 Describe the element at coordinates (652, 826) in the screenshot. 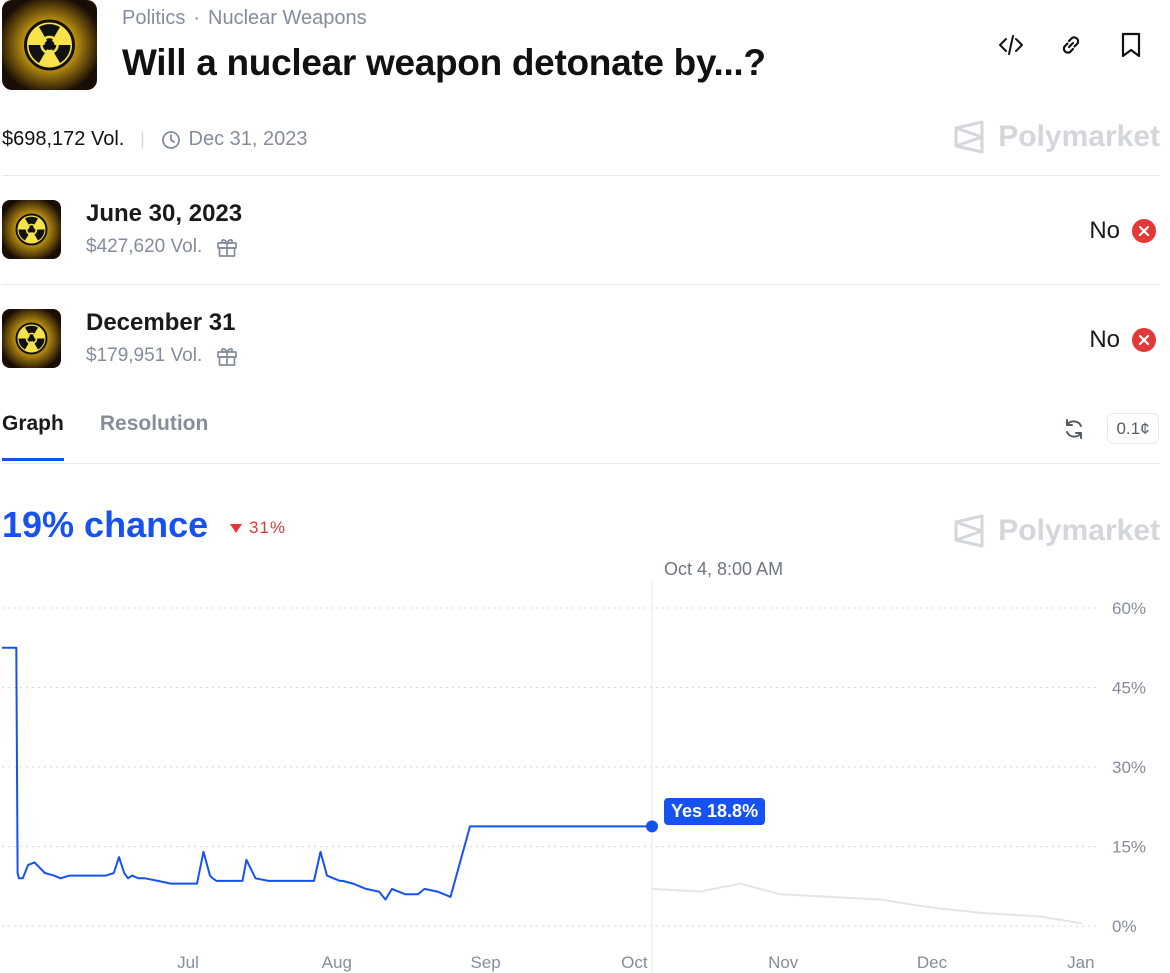

I see `hover-point` at that location.